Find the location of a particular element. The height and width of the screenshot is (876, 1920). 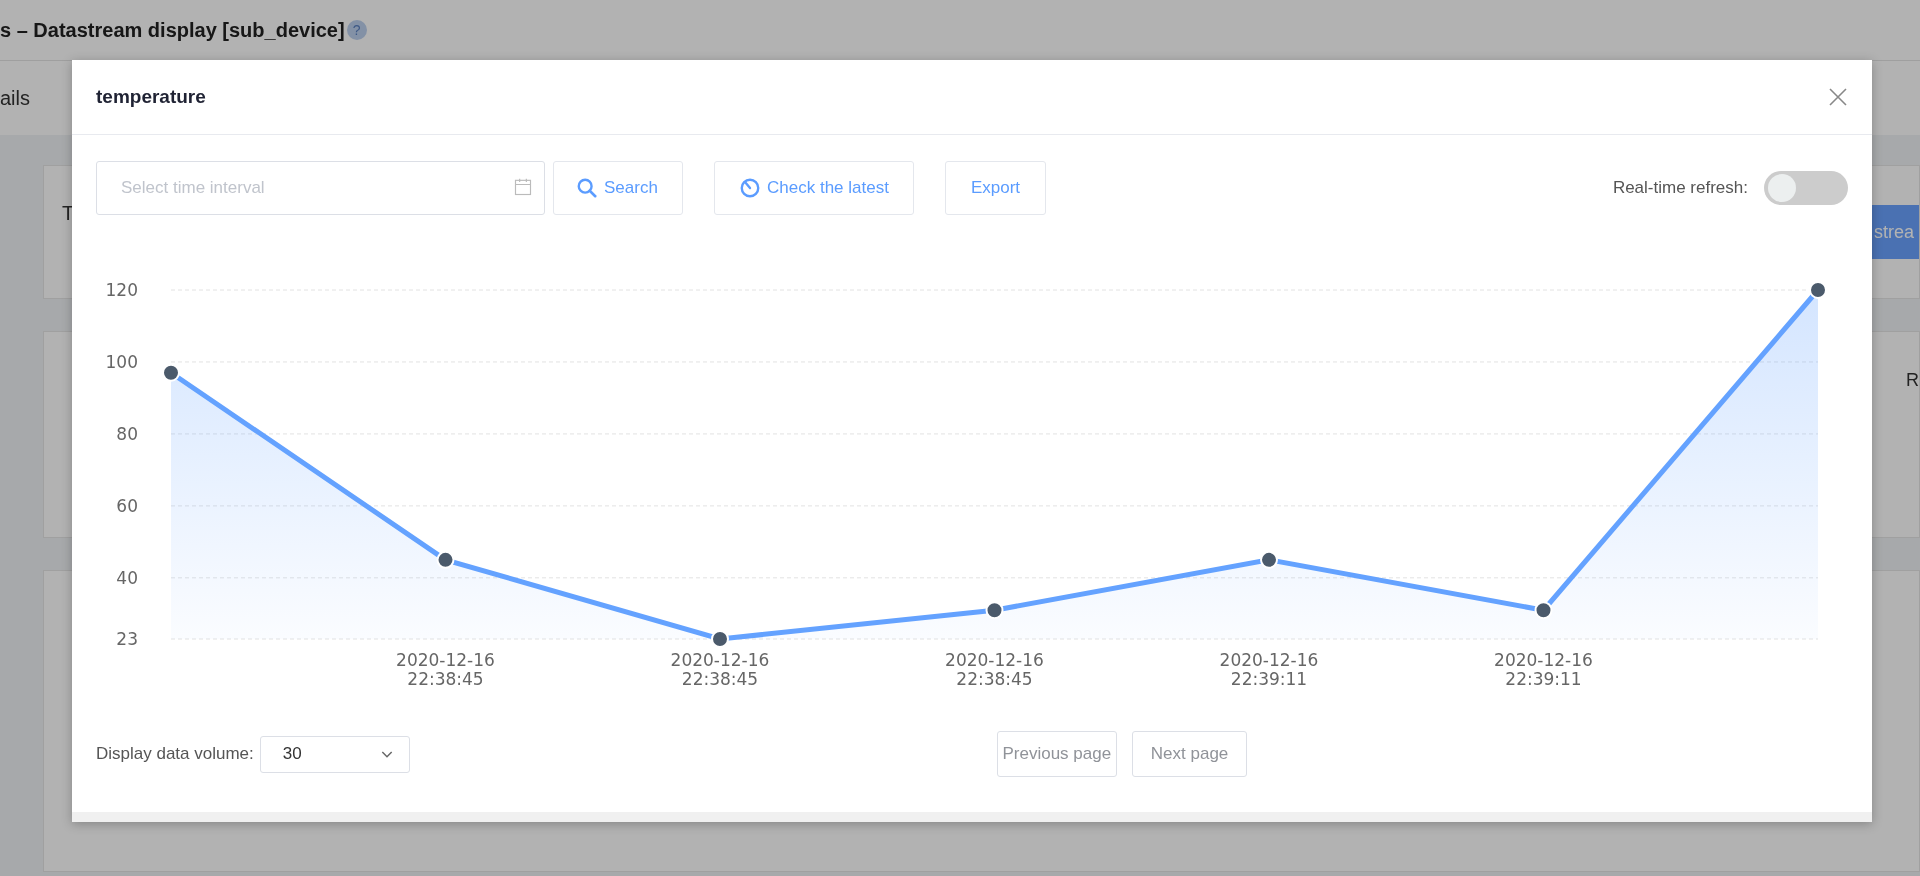

axis-label: 120 is located at coordinates (121, 290).